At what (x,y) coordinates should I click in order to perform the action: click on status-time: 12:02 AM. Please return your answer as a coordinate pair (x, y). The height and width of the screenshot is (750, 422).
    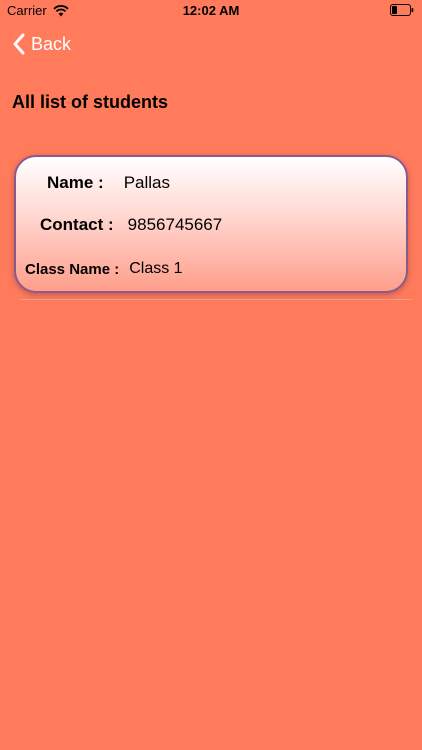
    Looking at the image, I should click on (211, 10).